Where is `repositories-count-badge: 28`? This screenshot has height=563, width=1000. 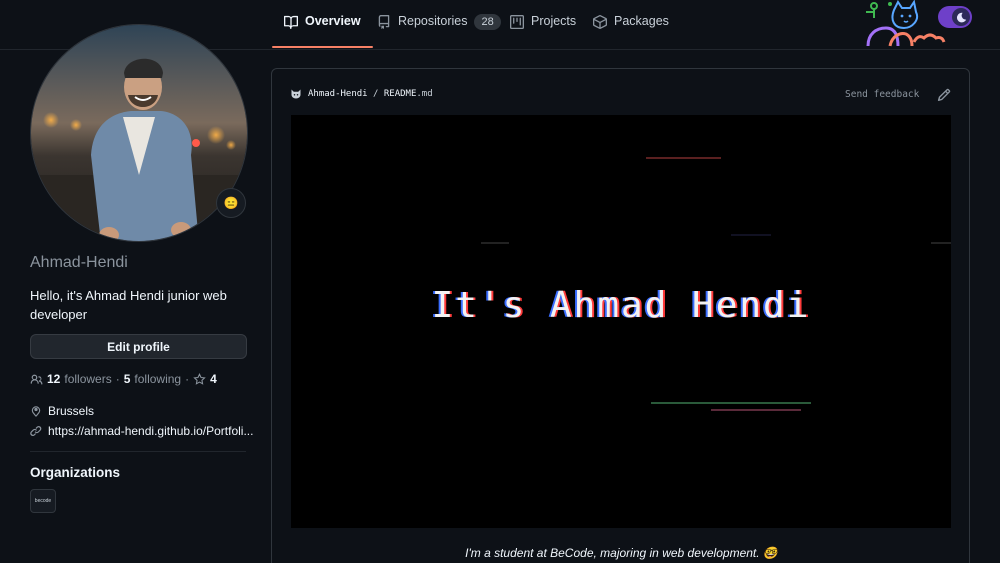
repositories-count-badge: 28 is located at coordinates (487, 22).